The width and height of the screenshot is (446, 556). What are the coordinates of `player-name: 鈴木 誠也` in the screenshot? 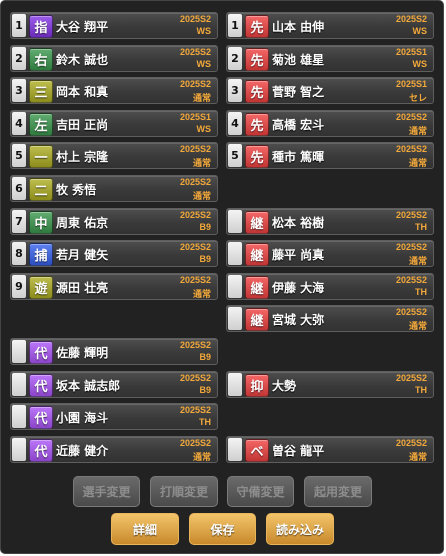 It's located at (82, 60).